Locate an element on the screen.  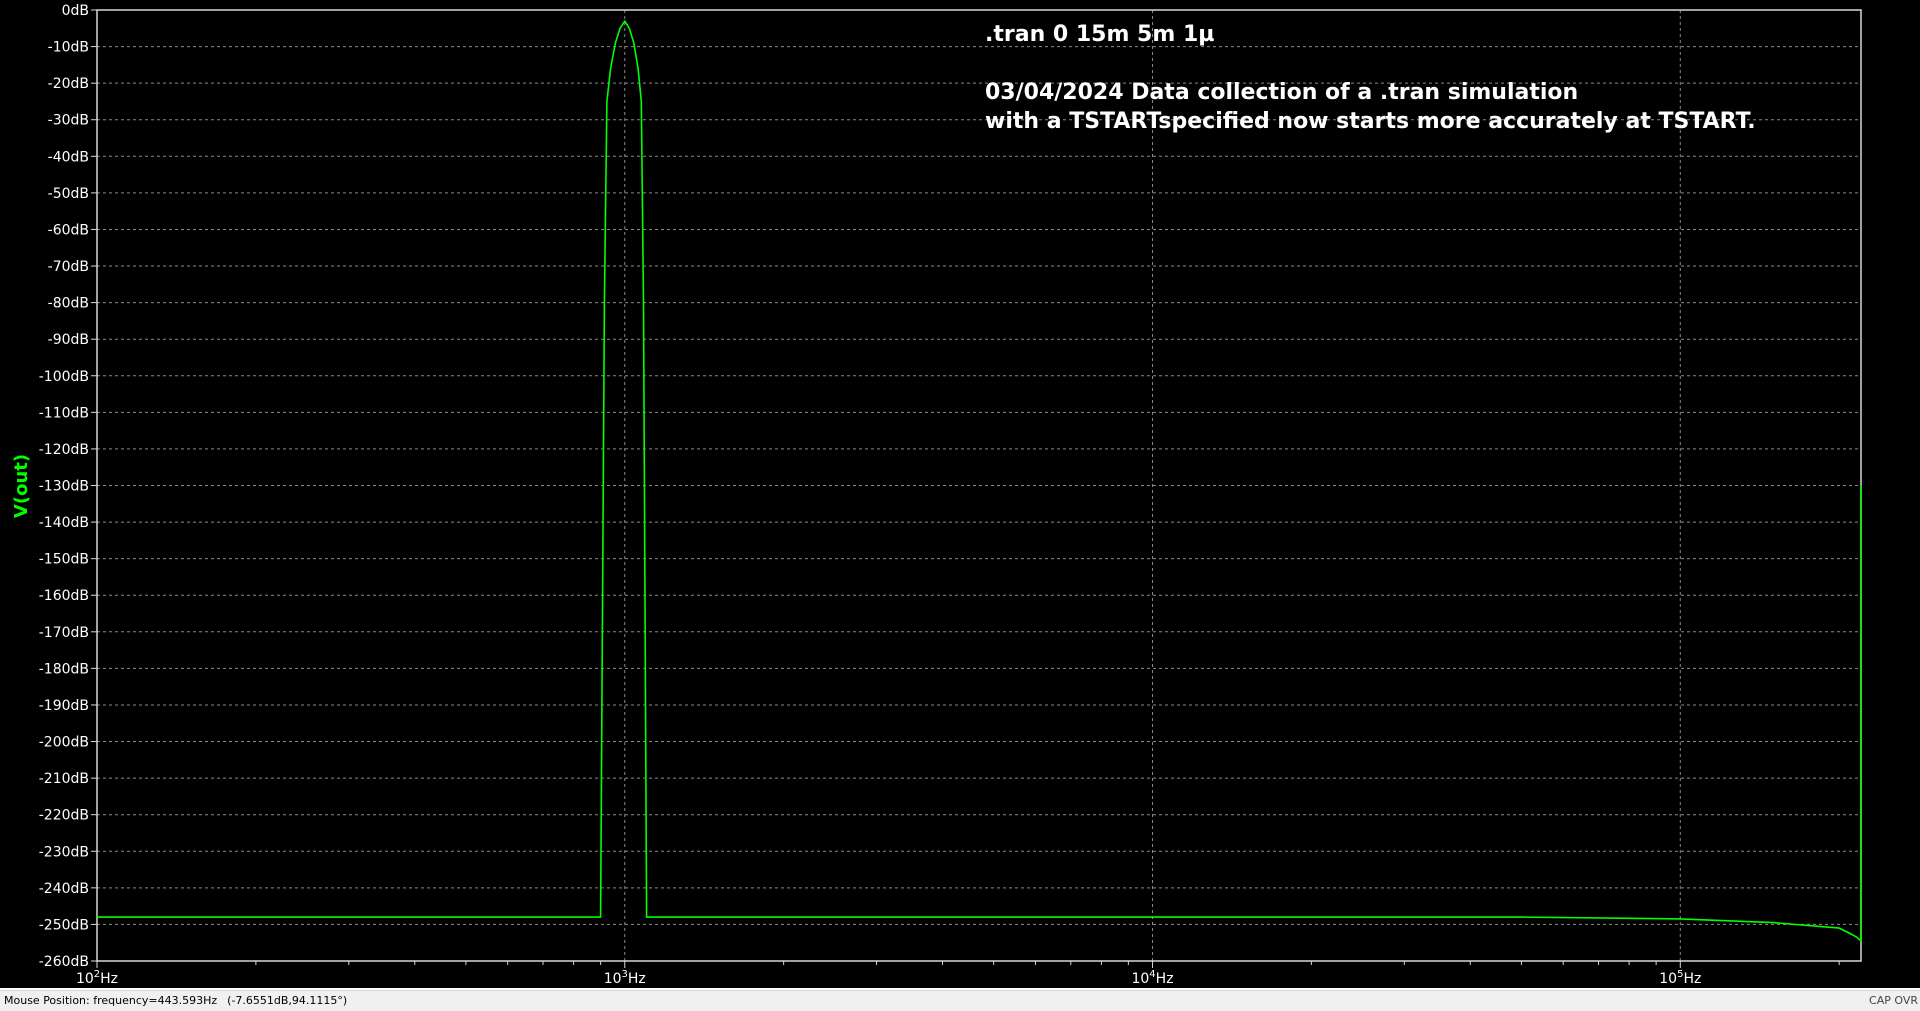
y-tick-label: -260dB is located at coordinates (64, 962).